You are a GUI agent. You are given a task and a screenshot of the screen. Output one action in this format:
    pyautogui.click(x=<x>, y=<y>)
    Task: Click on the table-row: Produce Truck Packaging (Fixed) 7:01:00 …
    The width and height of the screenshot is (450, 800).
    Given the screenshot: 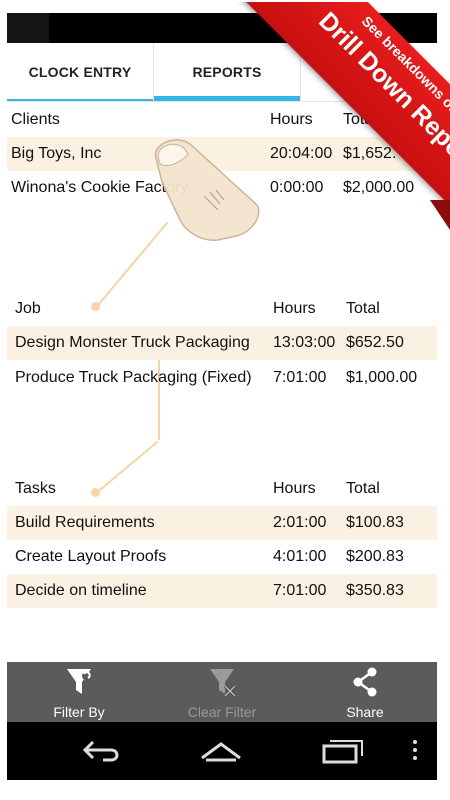 What is the action you would take?
    pyautogui.click(x=222, y=378)
    